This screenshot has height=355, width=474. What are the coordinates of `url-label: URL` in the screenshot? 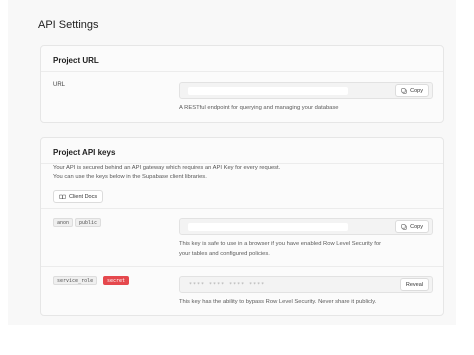 It's located at (59, 85).